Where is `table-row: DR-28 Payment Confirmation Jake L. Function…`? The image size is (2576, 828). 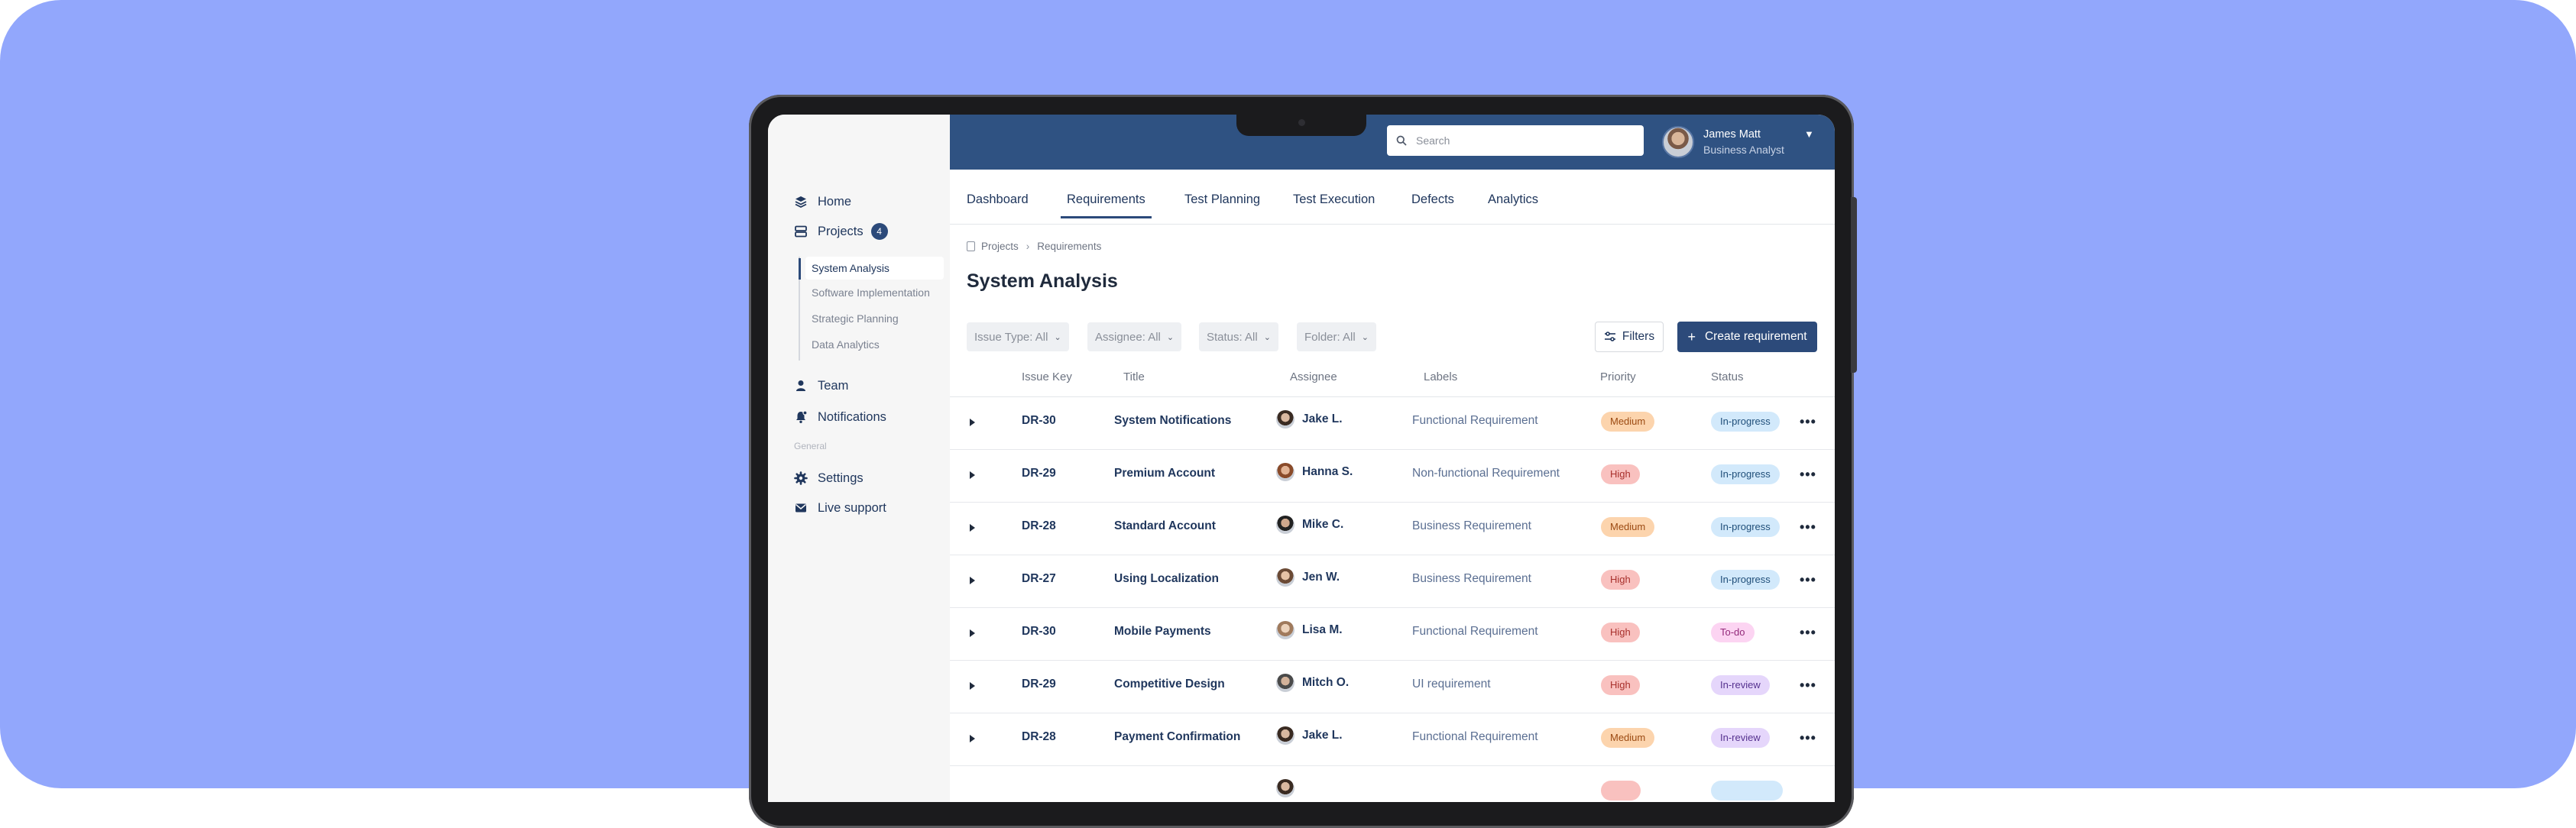 table-row: DR-28 Payment Confirmation Jake L. Function… is located at coordinates (1393, 739).